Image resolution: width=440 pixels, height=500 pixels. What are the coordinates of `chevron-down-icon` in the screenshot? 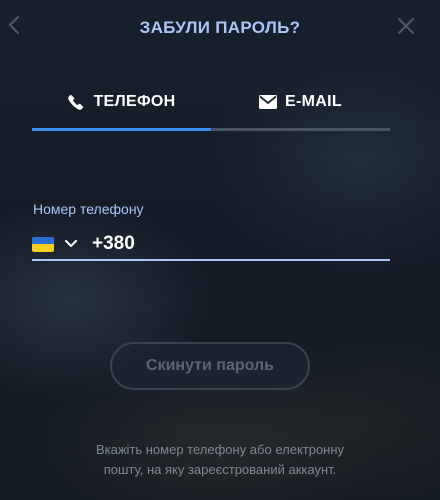 It's located at (71, 244).